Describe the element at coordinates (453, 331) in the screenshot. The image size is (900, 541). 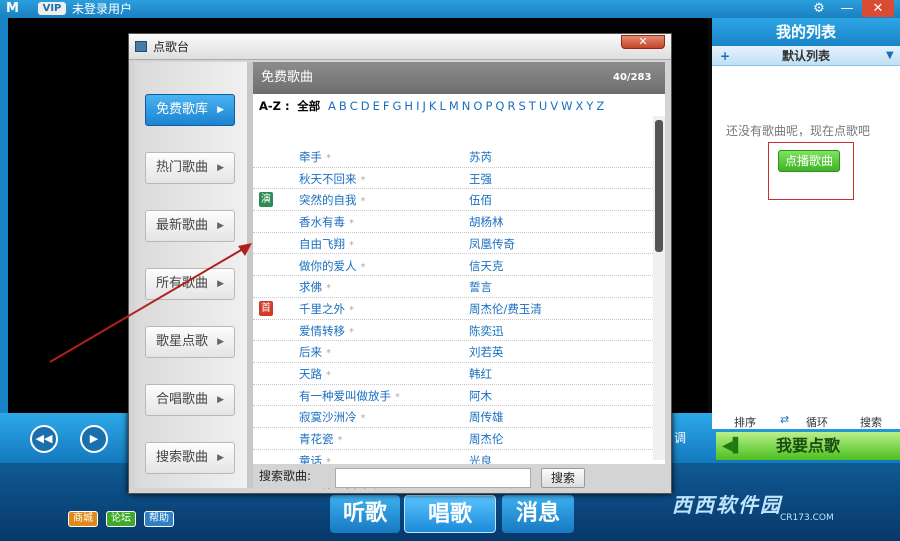
I see `song-row: 爱情转移 * 陈奕迅` at that location.